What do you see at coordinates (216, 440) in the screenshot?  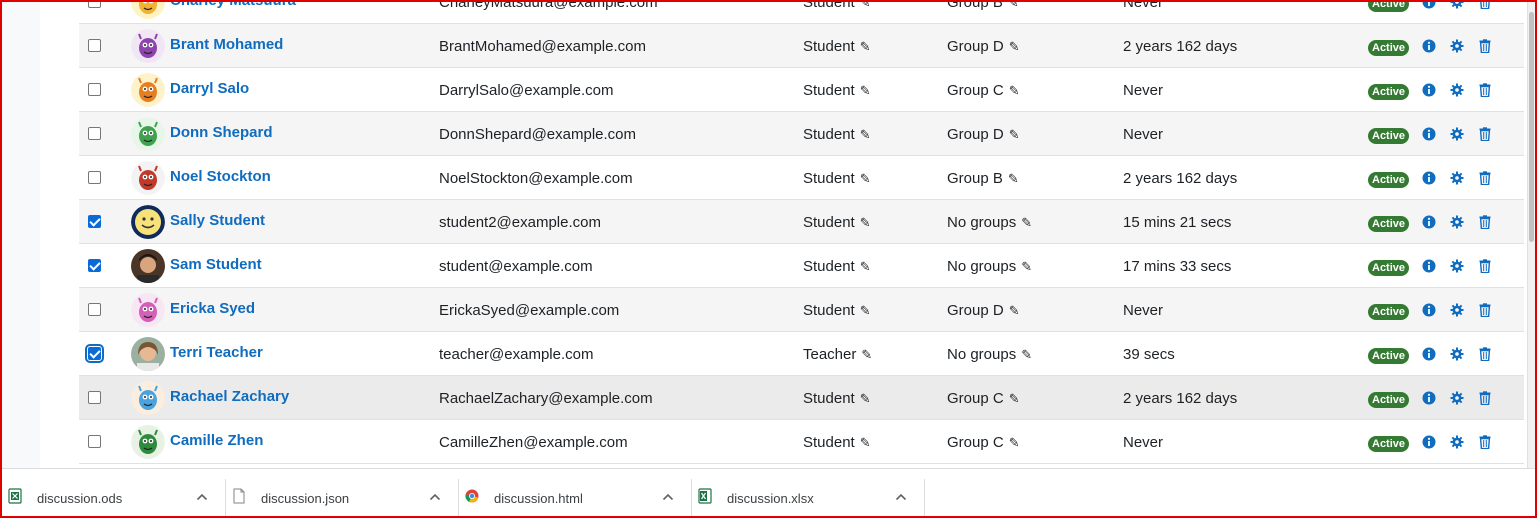 I see `participant-name-link: Camille Zhen` at bounding box center [216, 440].